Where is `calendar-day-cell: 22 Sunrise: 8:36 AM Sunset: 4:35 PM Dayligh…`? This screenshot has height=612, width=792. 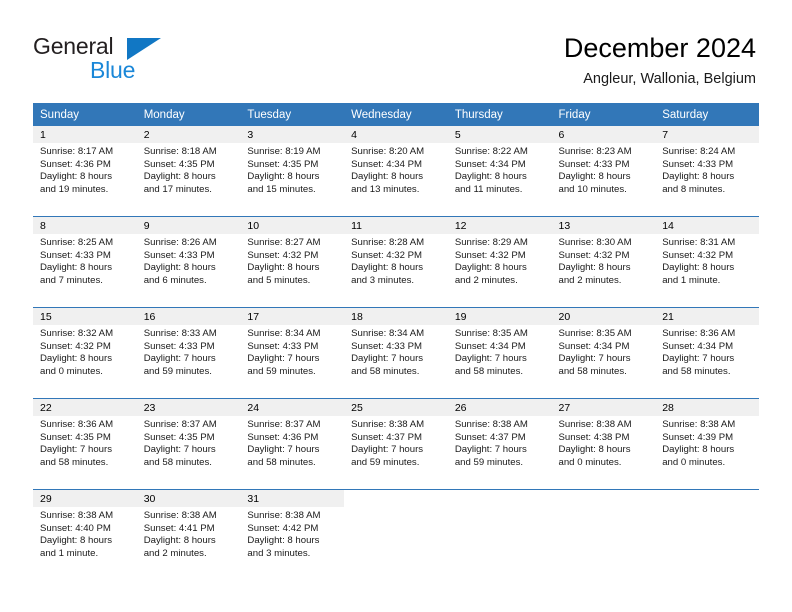
calendar-day-cell: 22 Sunrise: 8:36 AM Sunset: 4:35 PM Dayligh… is located at coordinates (85, 444).